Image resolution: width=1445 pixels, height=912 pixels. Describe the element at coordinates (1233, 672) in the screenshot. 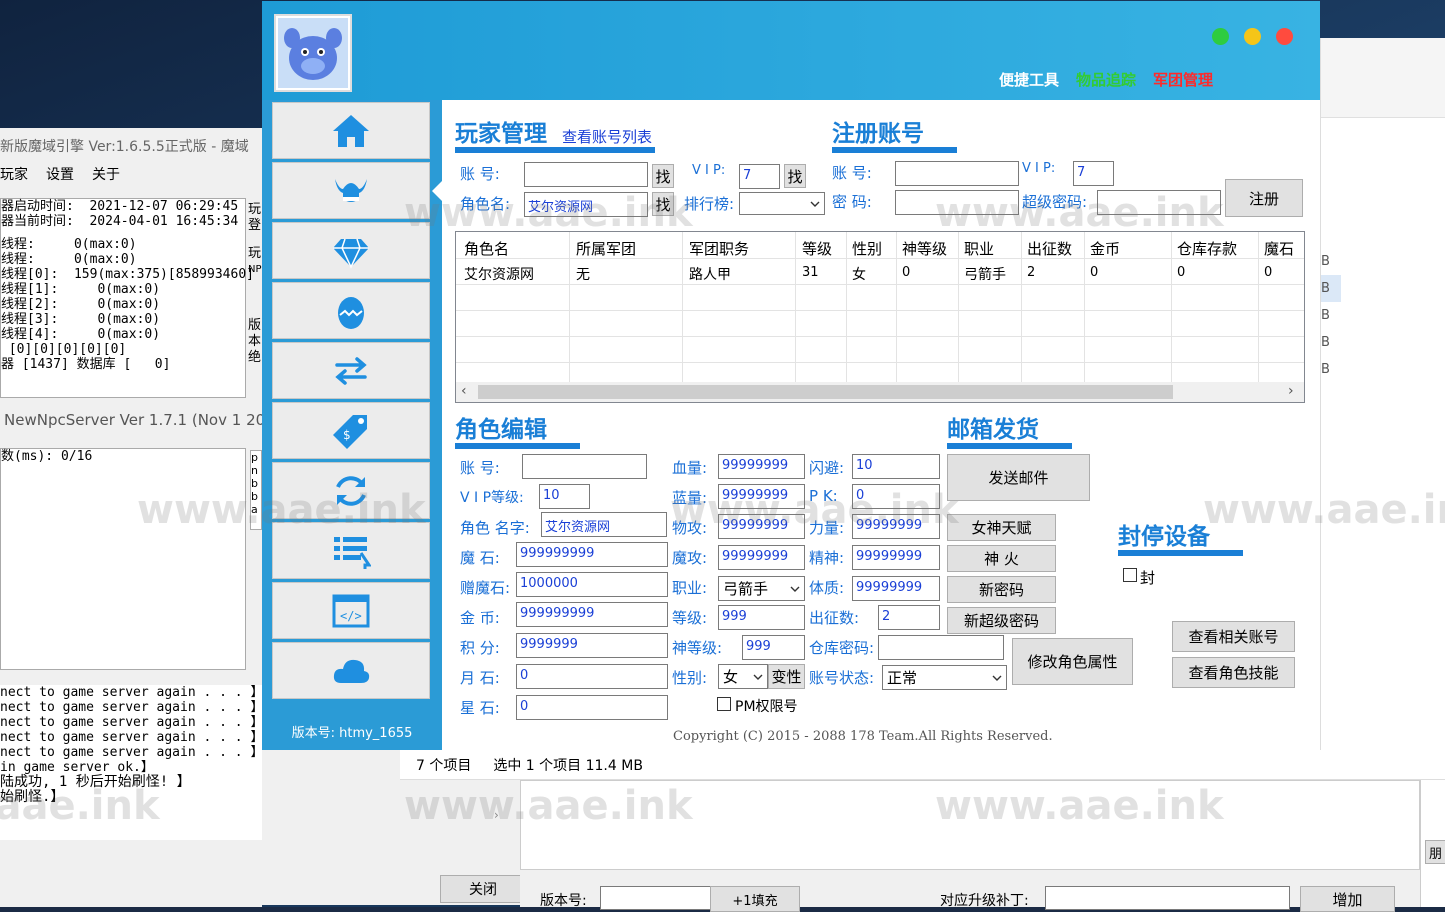

I see `view-role-skills-button: 查看角色技能` at that location.